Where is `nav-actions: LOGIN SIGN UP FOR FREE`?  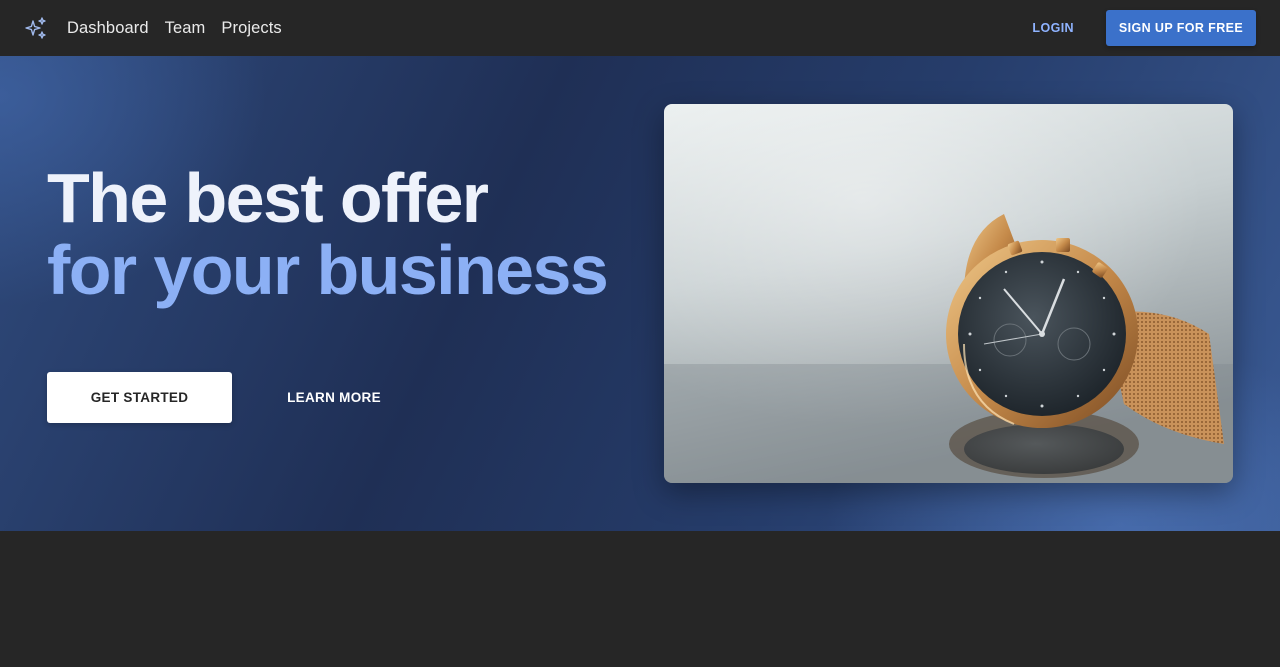 nav-actions: LOGIN SIGN UP FOR FREE is located at coordinates (1144, 28).